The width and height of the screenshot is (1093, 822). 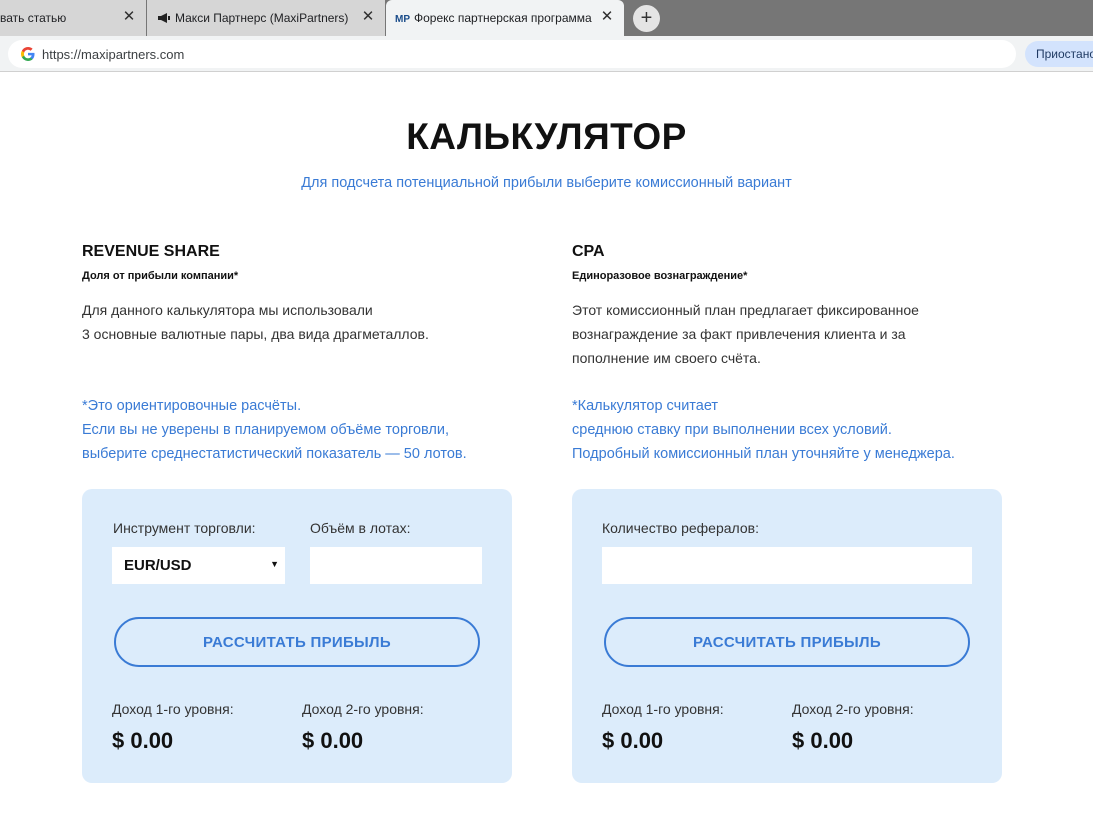 What do you see at coordinates (360, 528) in the screenshot?
I see `volume-label: Объём в лотах:` at bounding box center [360, 528].